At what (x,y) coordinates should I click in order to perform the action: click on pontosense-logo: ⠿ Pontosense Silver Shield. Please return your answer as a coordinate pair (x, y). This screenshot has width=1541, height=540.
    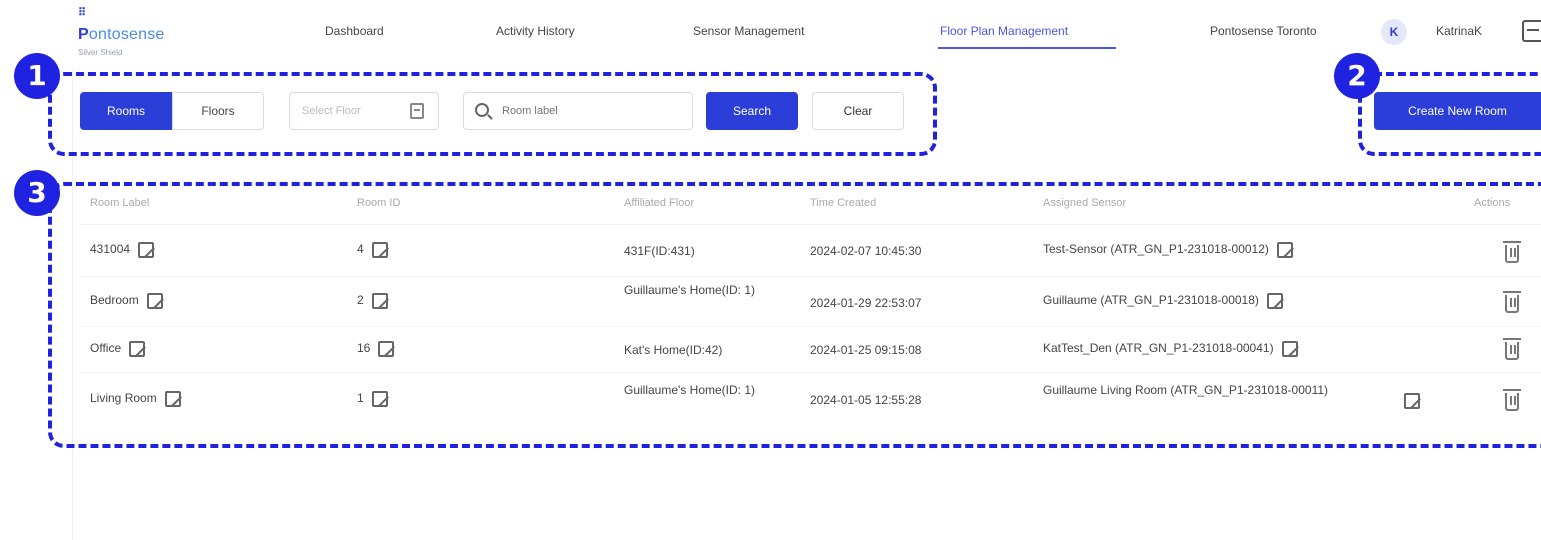
    Looking at the image, I should click on (153, 32).